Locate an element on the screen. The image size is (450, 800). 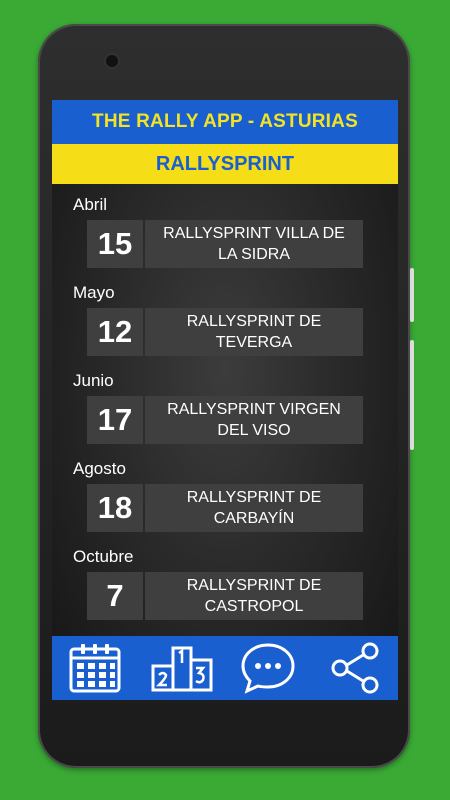
event-name-line: RALLYSPRINT VIRGEN is located at coordinates (254, 409).